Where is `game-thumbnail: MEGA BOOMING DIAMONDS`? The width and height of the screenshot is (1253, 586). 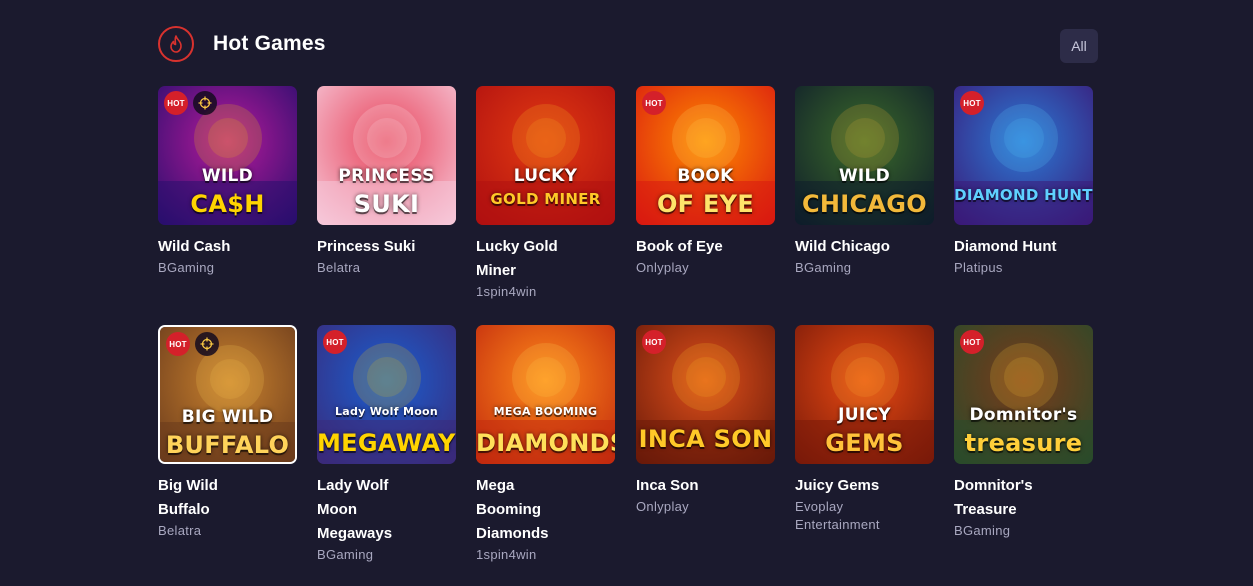 game-thumbnail: MEGA BOOMING DIAMONDS is located at coordinates (545, 394).